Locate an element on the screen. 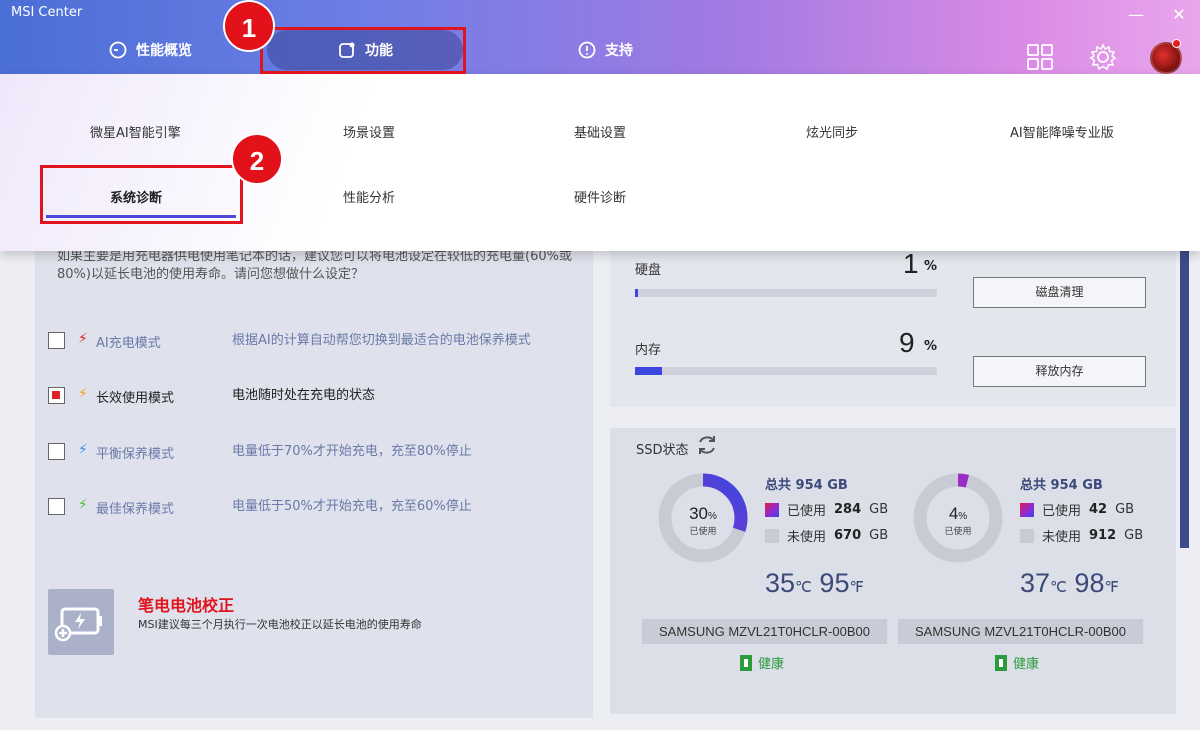  callout-number-1: 1 is located at coordinates (249, 26).